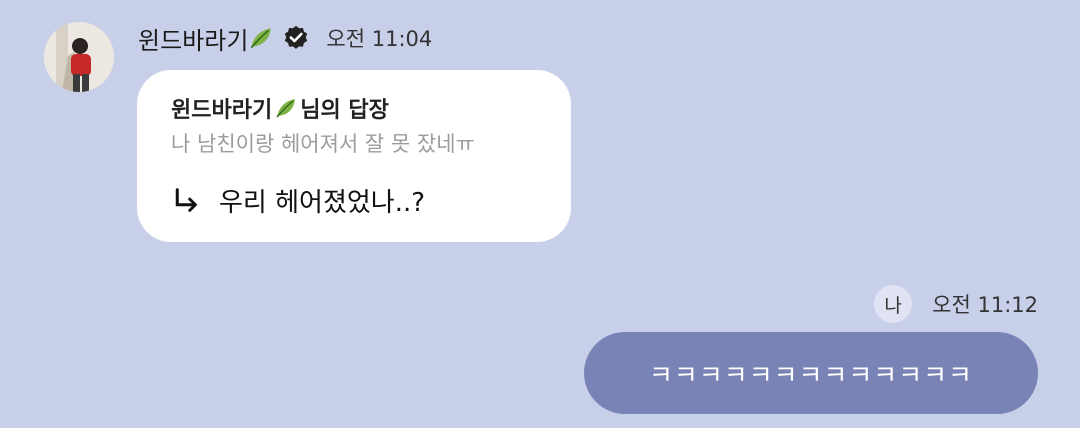  Describe the element at coordinates (323, 143) in the screenshot. I see `quoted-message: 나 남친이랑 헤어져서 잘 못 잤네ㅠ` at that location.